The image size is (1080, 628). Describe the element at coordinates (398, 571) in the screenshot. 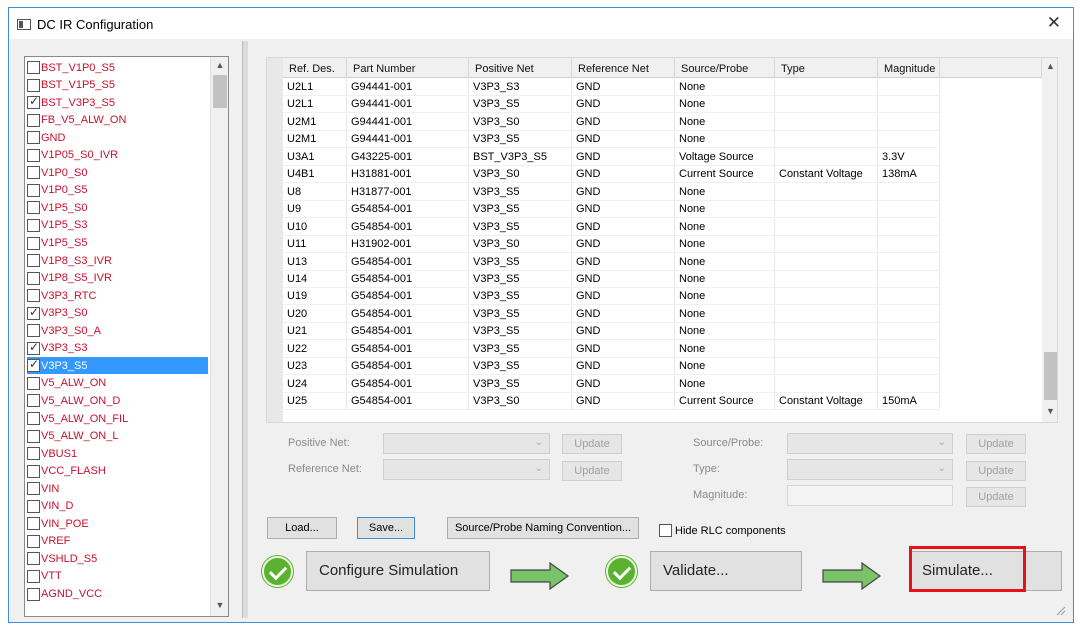

I see `configure-simulation-button: Configure Simulation` at that location.